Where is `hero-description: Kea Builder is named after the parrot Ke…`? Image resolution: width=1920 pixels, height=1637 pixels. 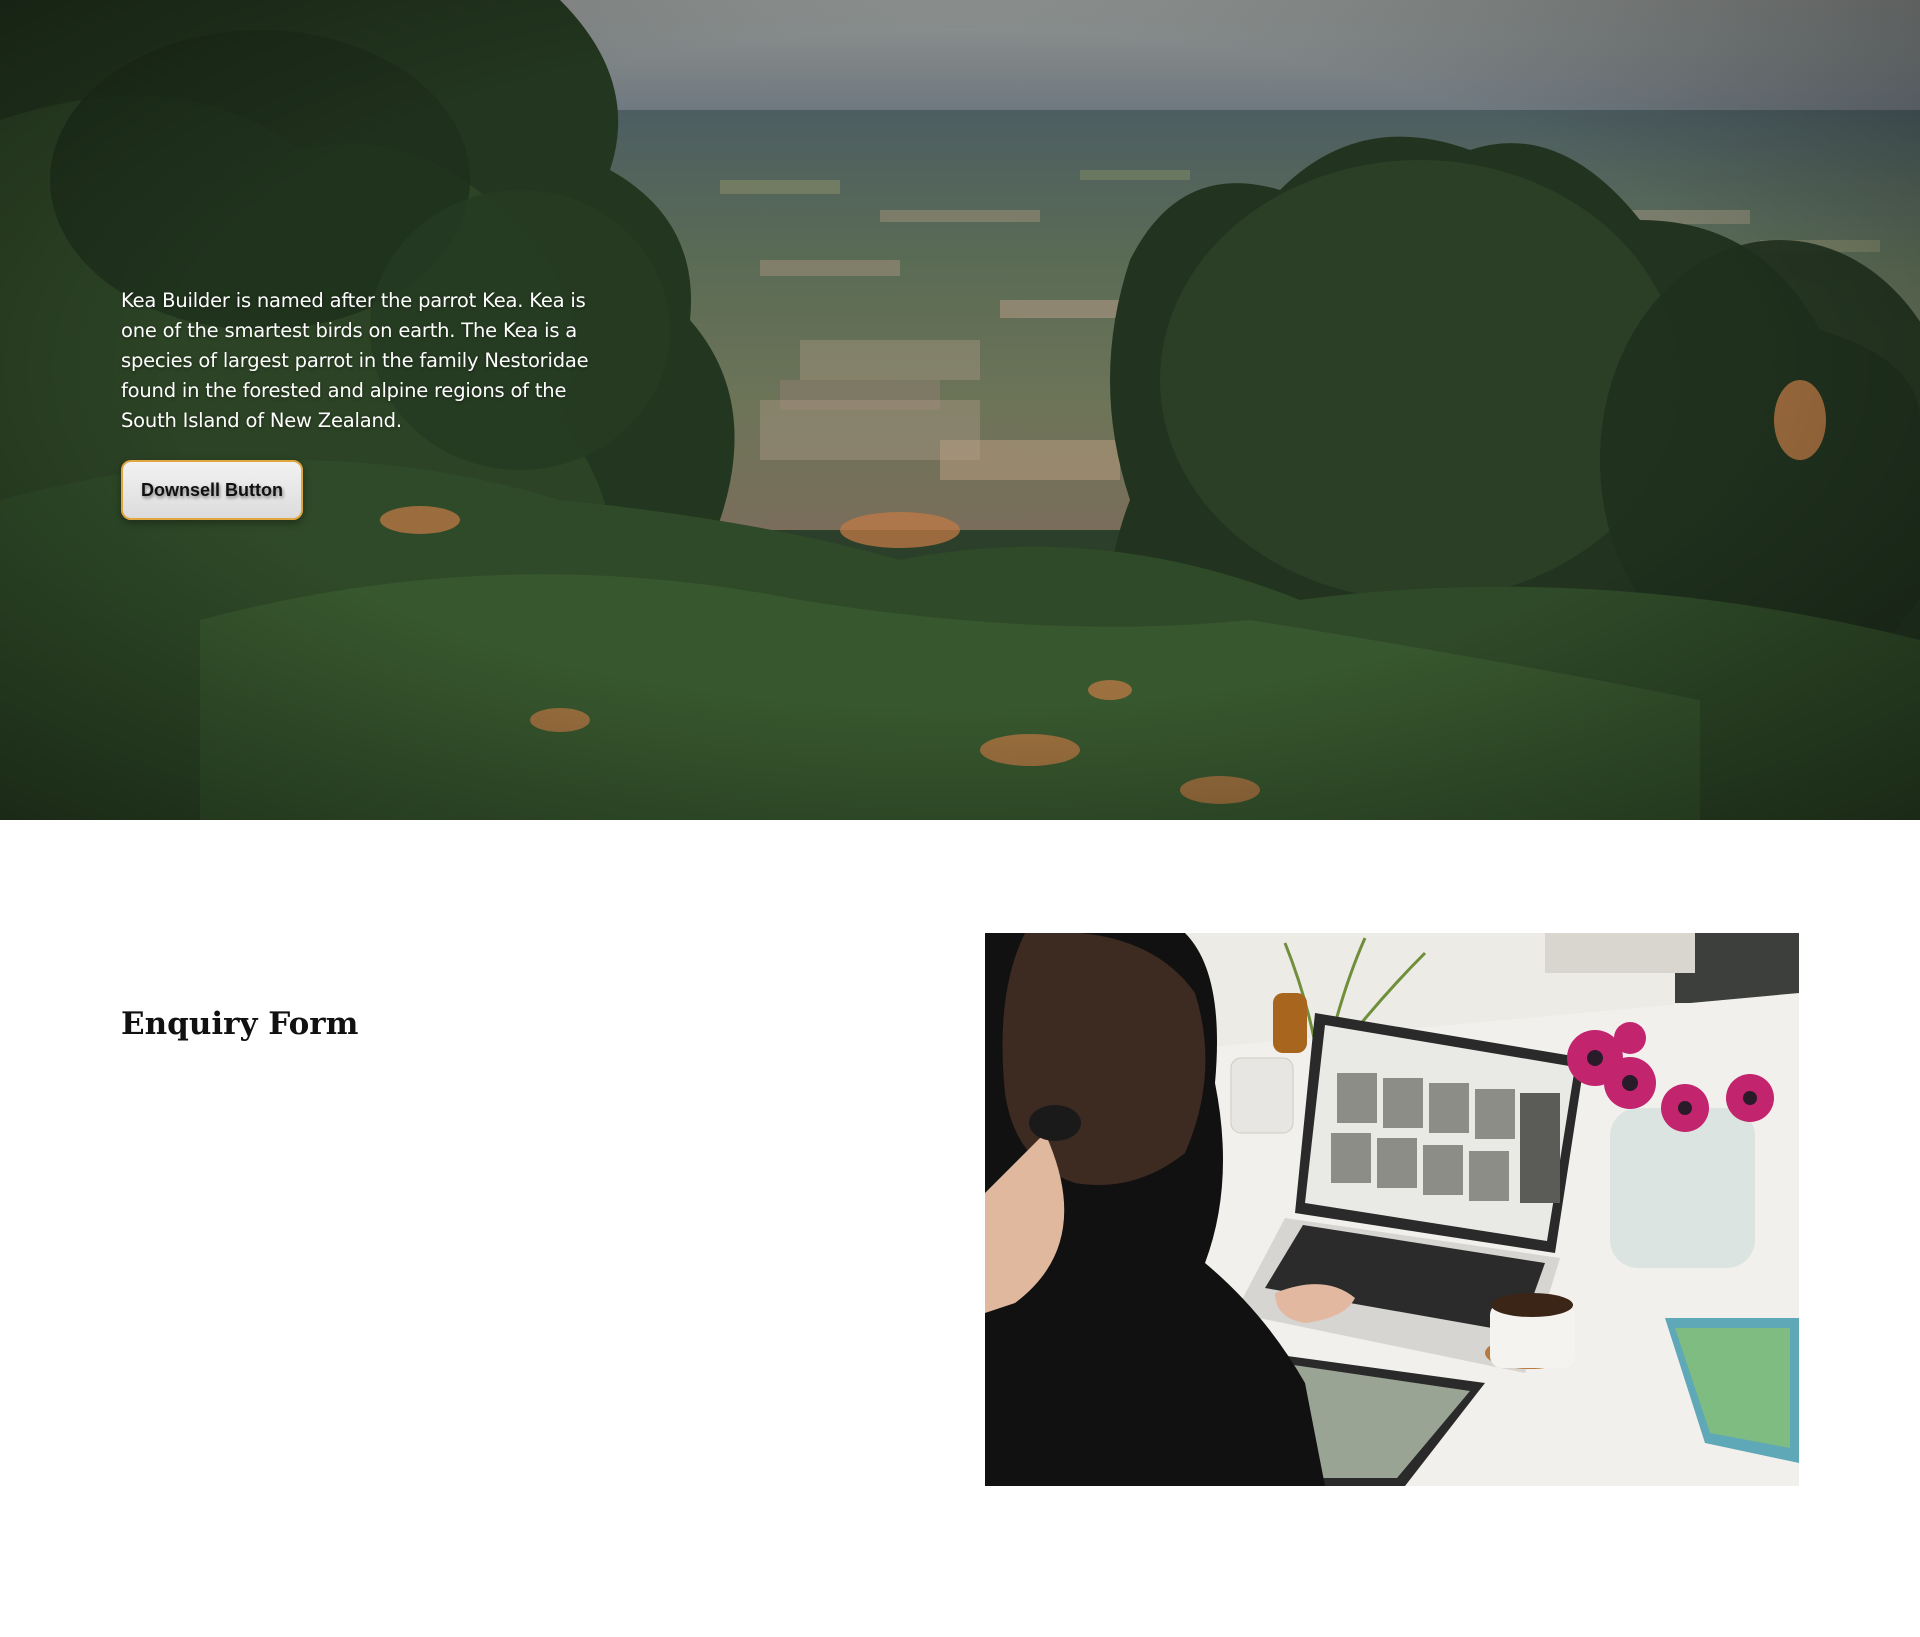
hero-description: Kea Builder is named after the parrot Ke… is located at coordinates (355, 360).